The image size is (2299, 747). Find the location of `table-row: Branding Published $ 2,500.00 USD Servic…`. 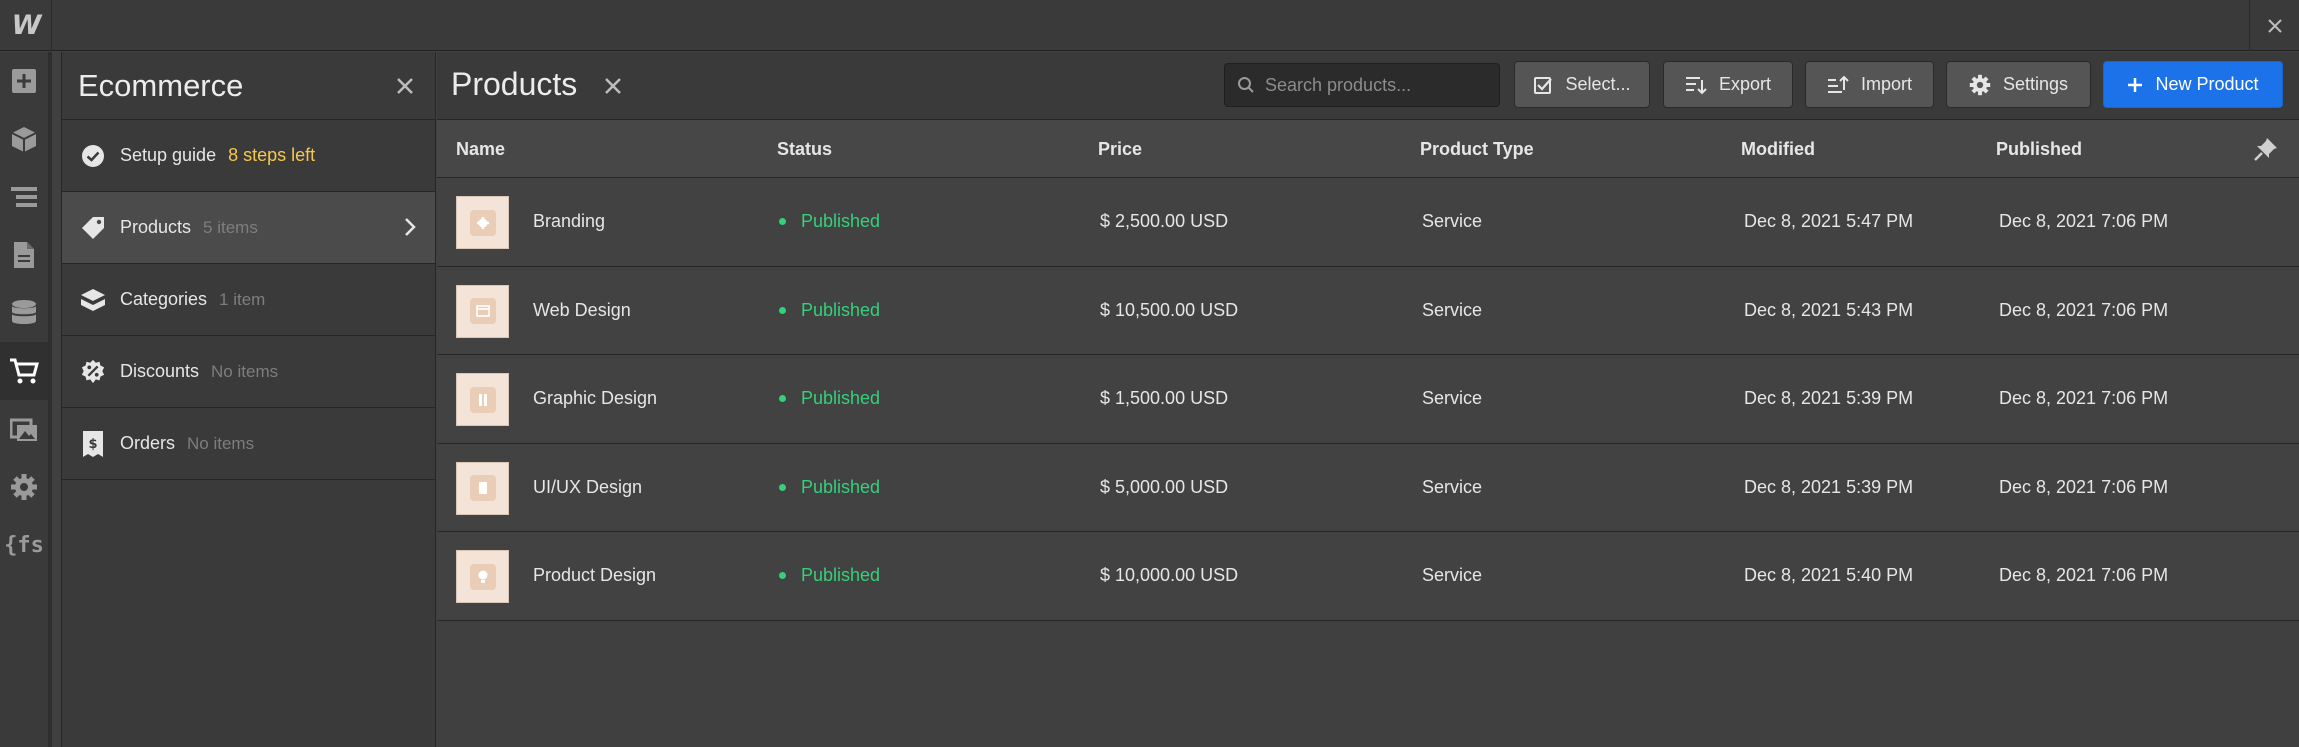

table-row: Branding Published $ 2,500.00 USD Servic… is located at coordinates (1368, 222).